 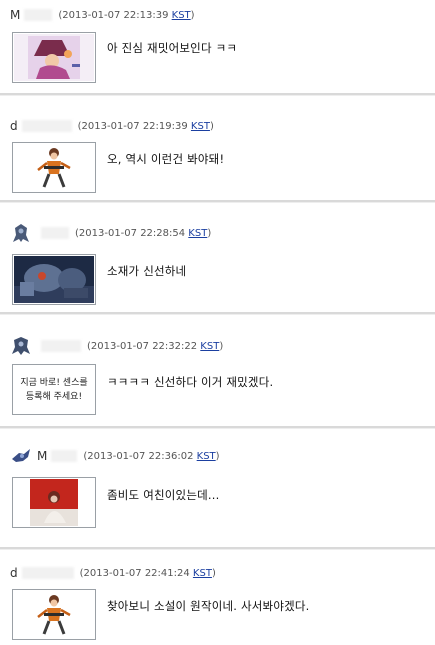 What do you see at coordinates (138, 456) in the screenshot?
I see `timestamp: (2013-01-07 22:36:02` at bounding box center [138, 456].